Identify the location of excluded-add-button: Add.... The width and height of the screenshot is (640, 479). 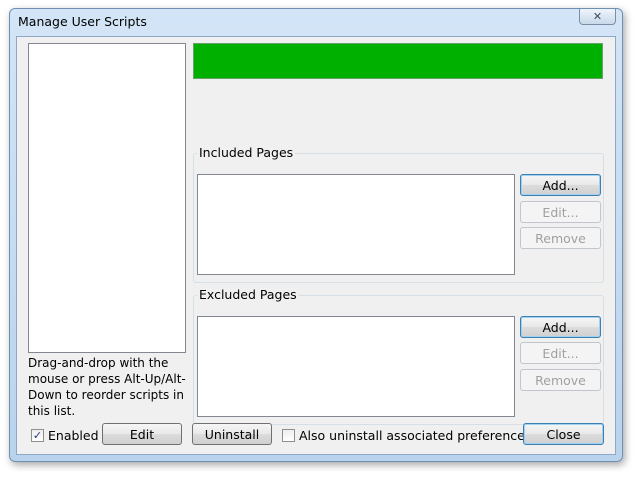
(560, 327).